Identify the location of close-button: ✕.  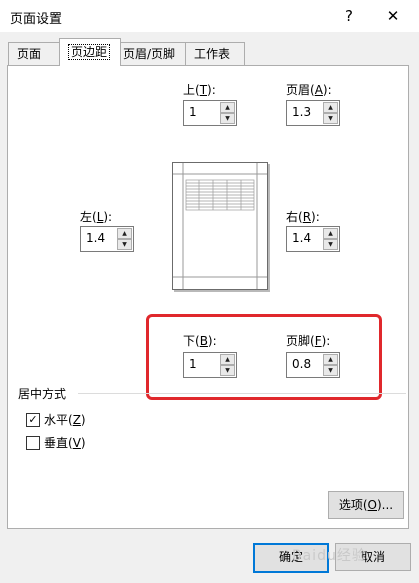
(393, 16).